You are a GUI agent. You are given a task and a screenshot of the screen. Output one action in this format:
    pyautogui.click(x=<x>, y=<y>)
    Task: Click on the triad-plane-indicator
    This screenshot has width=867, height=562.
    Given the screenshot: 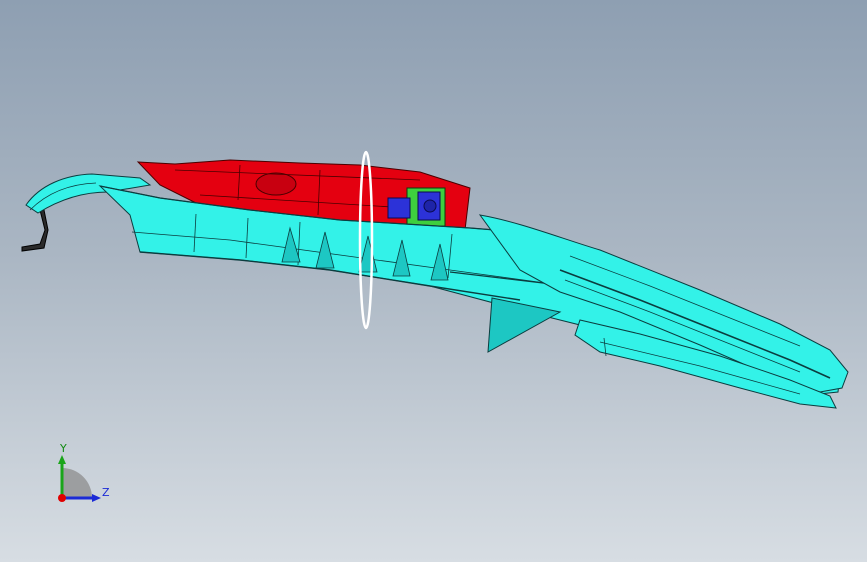 What is the action you would take?
    pyautogui.click(x=77, y=483)
    